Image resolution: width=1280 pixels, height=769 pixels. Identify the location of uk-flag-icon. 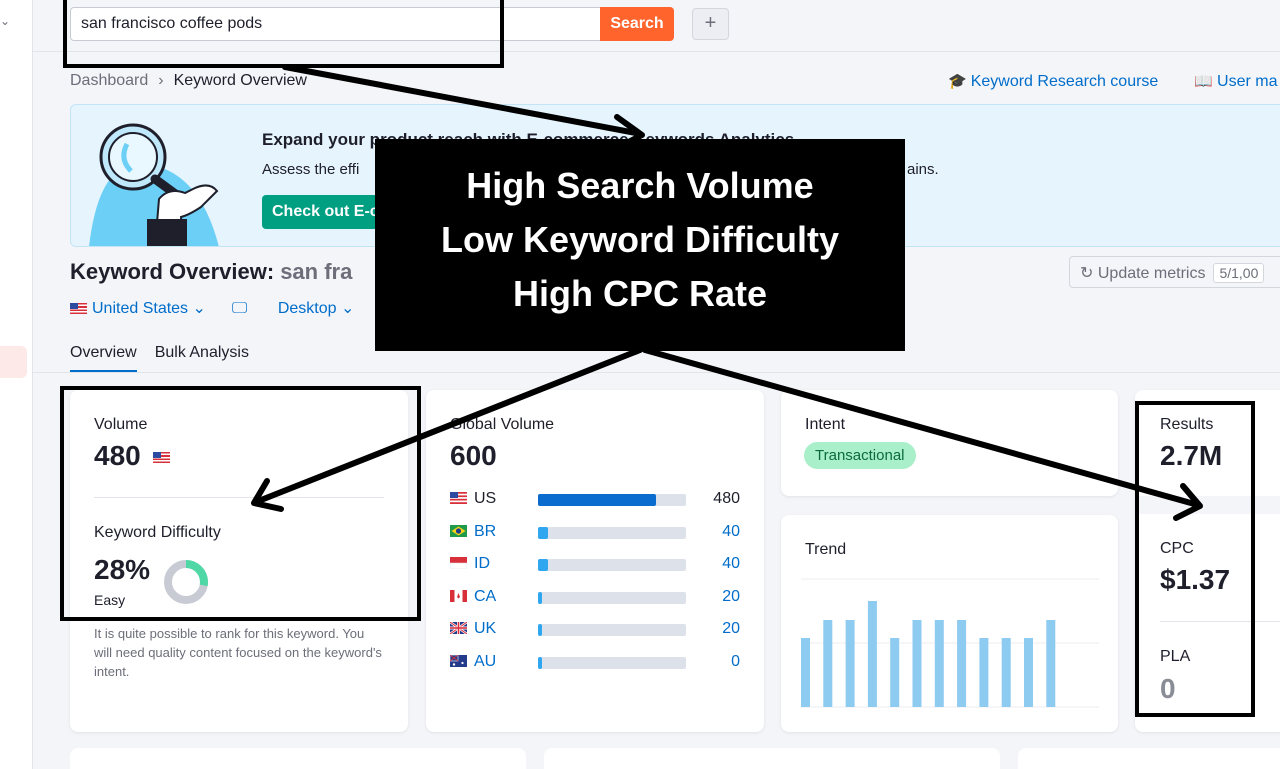
(458, 628).